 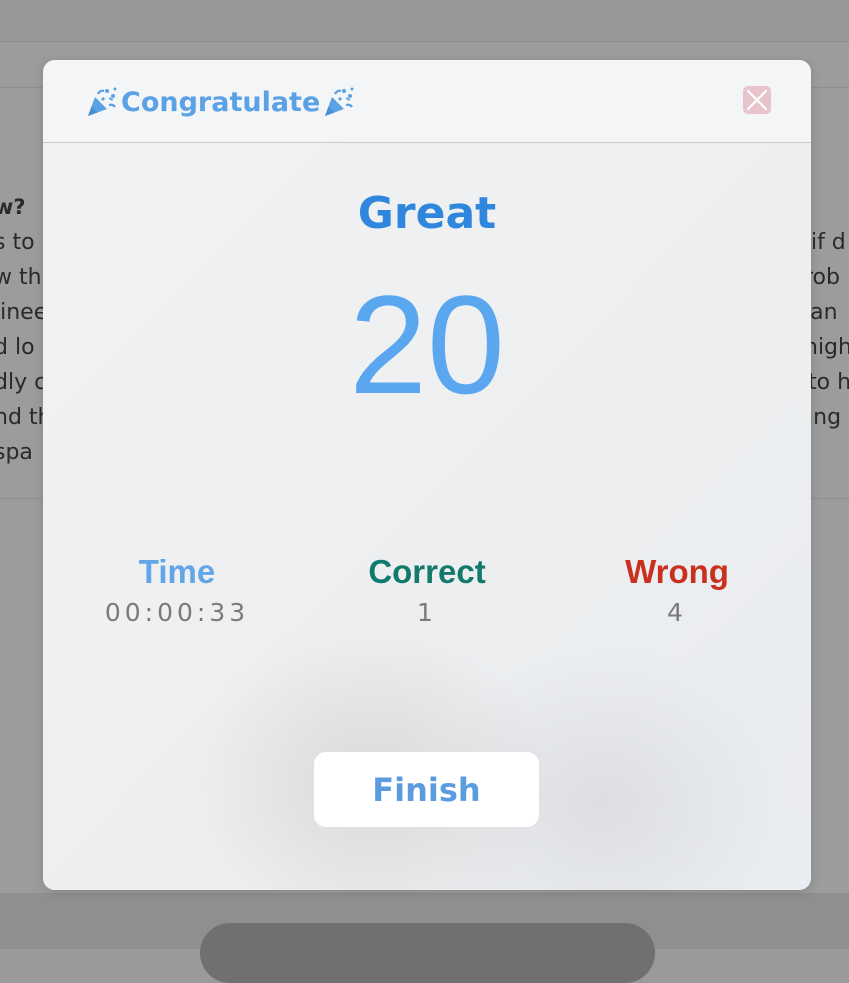 I want to click on stat-correct: Correct 1, so click(x=427, y=588).